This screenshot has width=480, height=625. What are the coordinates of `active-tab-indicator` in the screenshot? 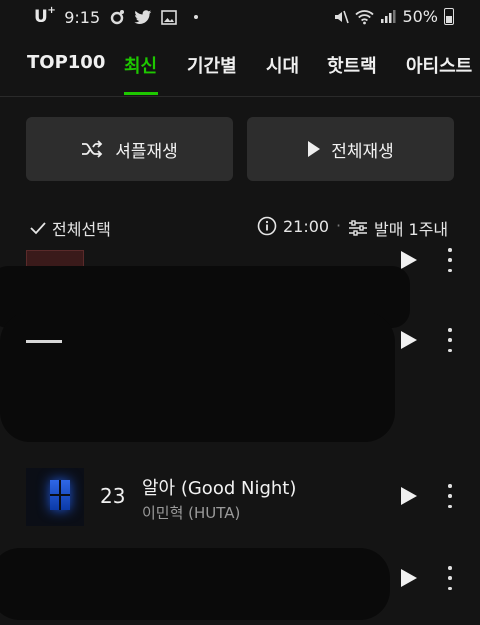 It's located at (141, 93).